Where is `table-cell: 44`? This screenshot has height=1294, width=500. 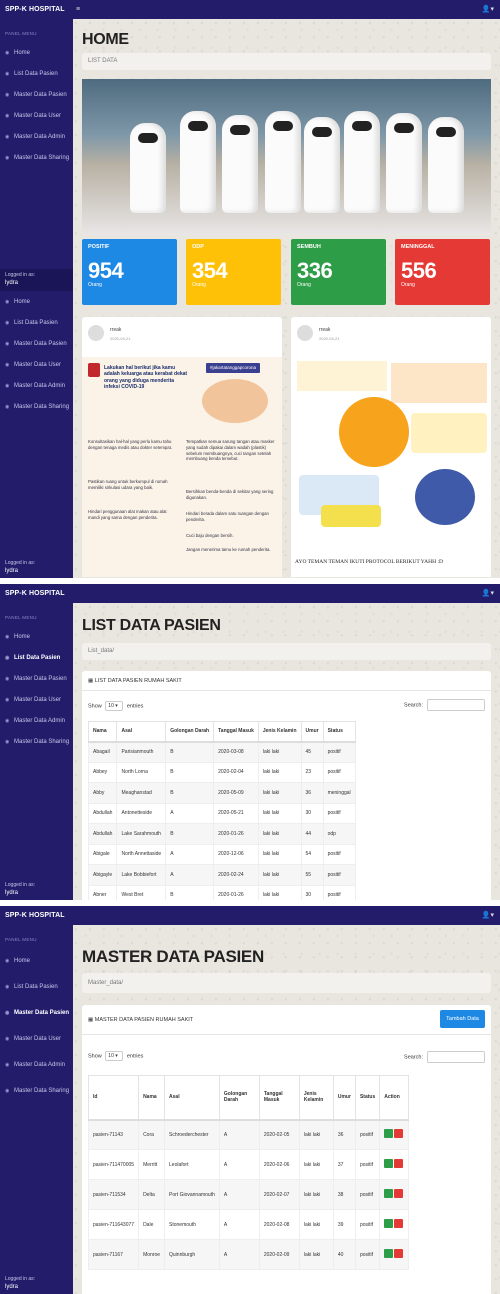 table-cell: 44 is located at coordinates (312, 834).